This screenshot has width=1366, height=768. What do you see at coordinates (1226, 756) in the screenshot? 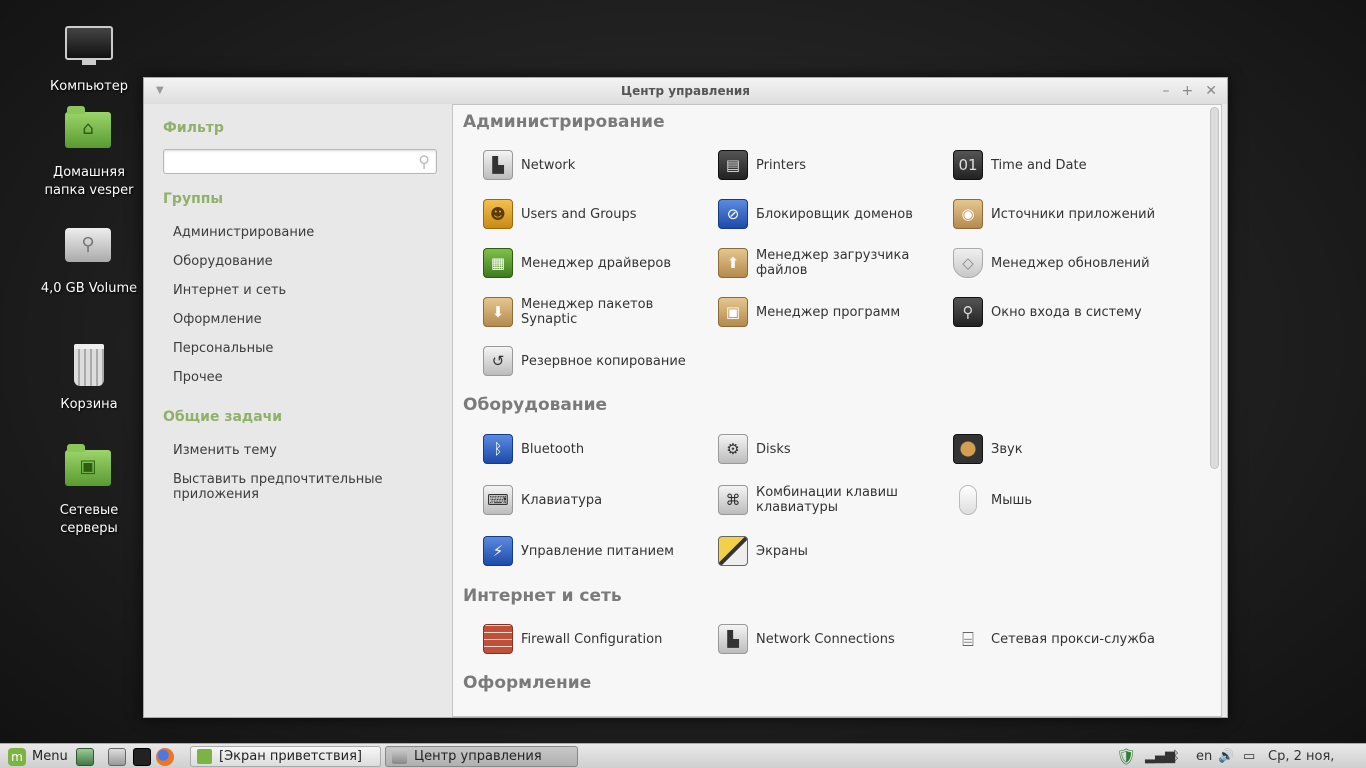
I see `volume-icon: 🔊` at bounding box center [1226, 756].